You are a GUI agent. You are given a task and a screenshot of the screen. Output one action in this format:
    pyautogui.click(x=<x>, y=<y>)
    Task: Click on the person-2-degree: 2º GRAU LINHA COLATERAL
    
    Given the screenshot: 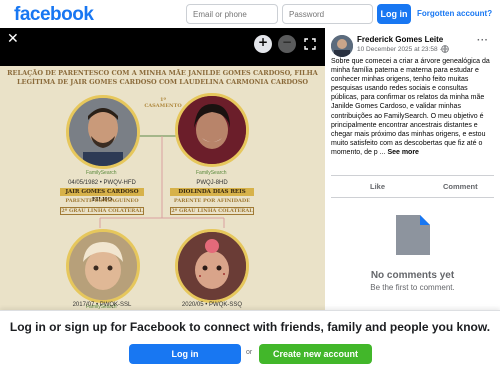 What is the action you would take?
    pyautogui.click(x=212, y=211)
    